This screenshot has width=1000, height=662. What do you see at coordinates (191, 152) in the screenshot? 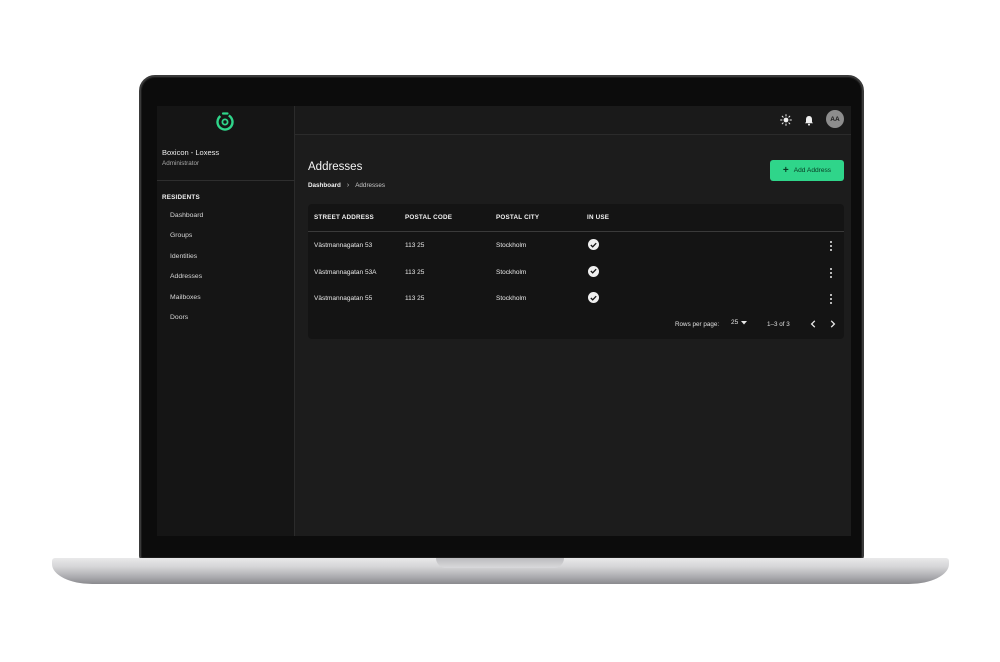
I see `org-name: Boxicon - Loxess` at bounding box center [191, 152].